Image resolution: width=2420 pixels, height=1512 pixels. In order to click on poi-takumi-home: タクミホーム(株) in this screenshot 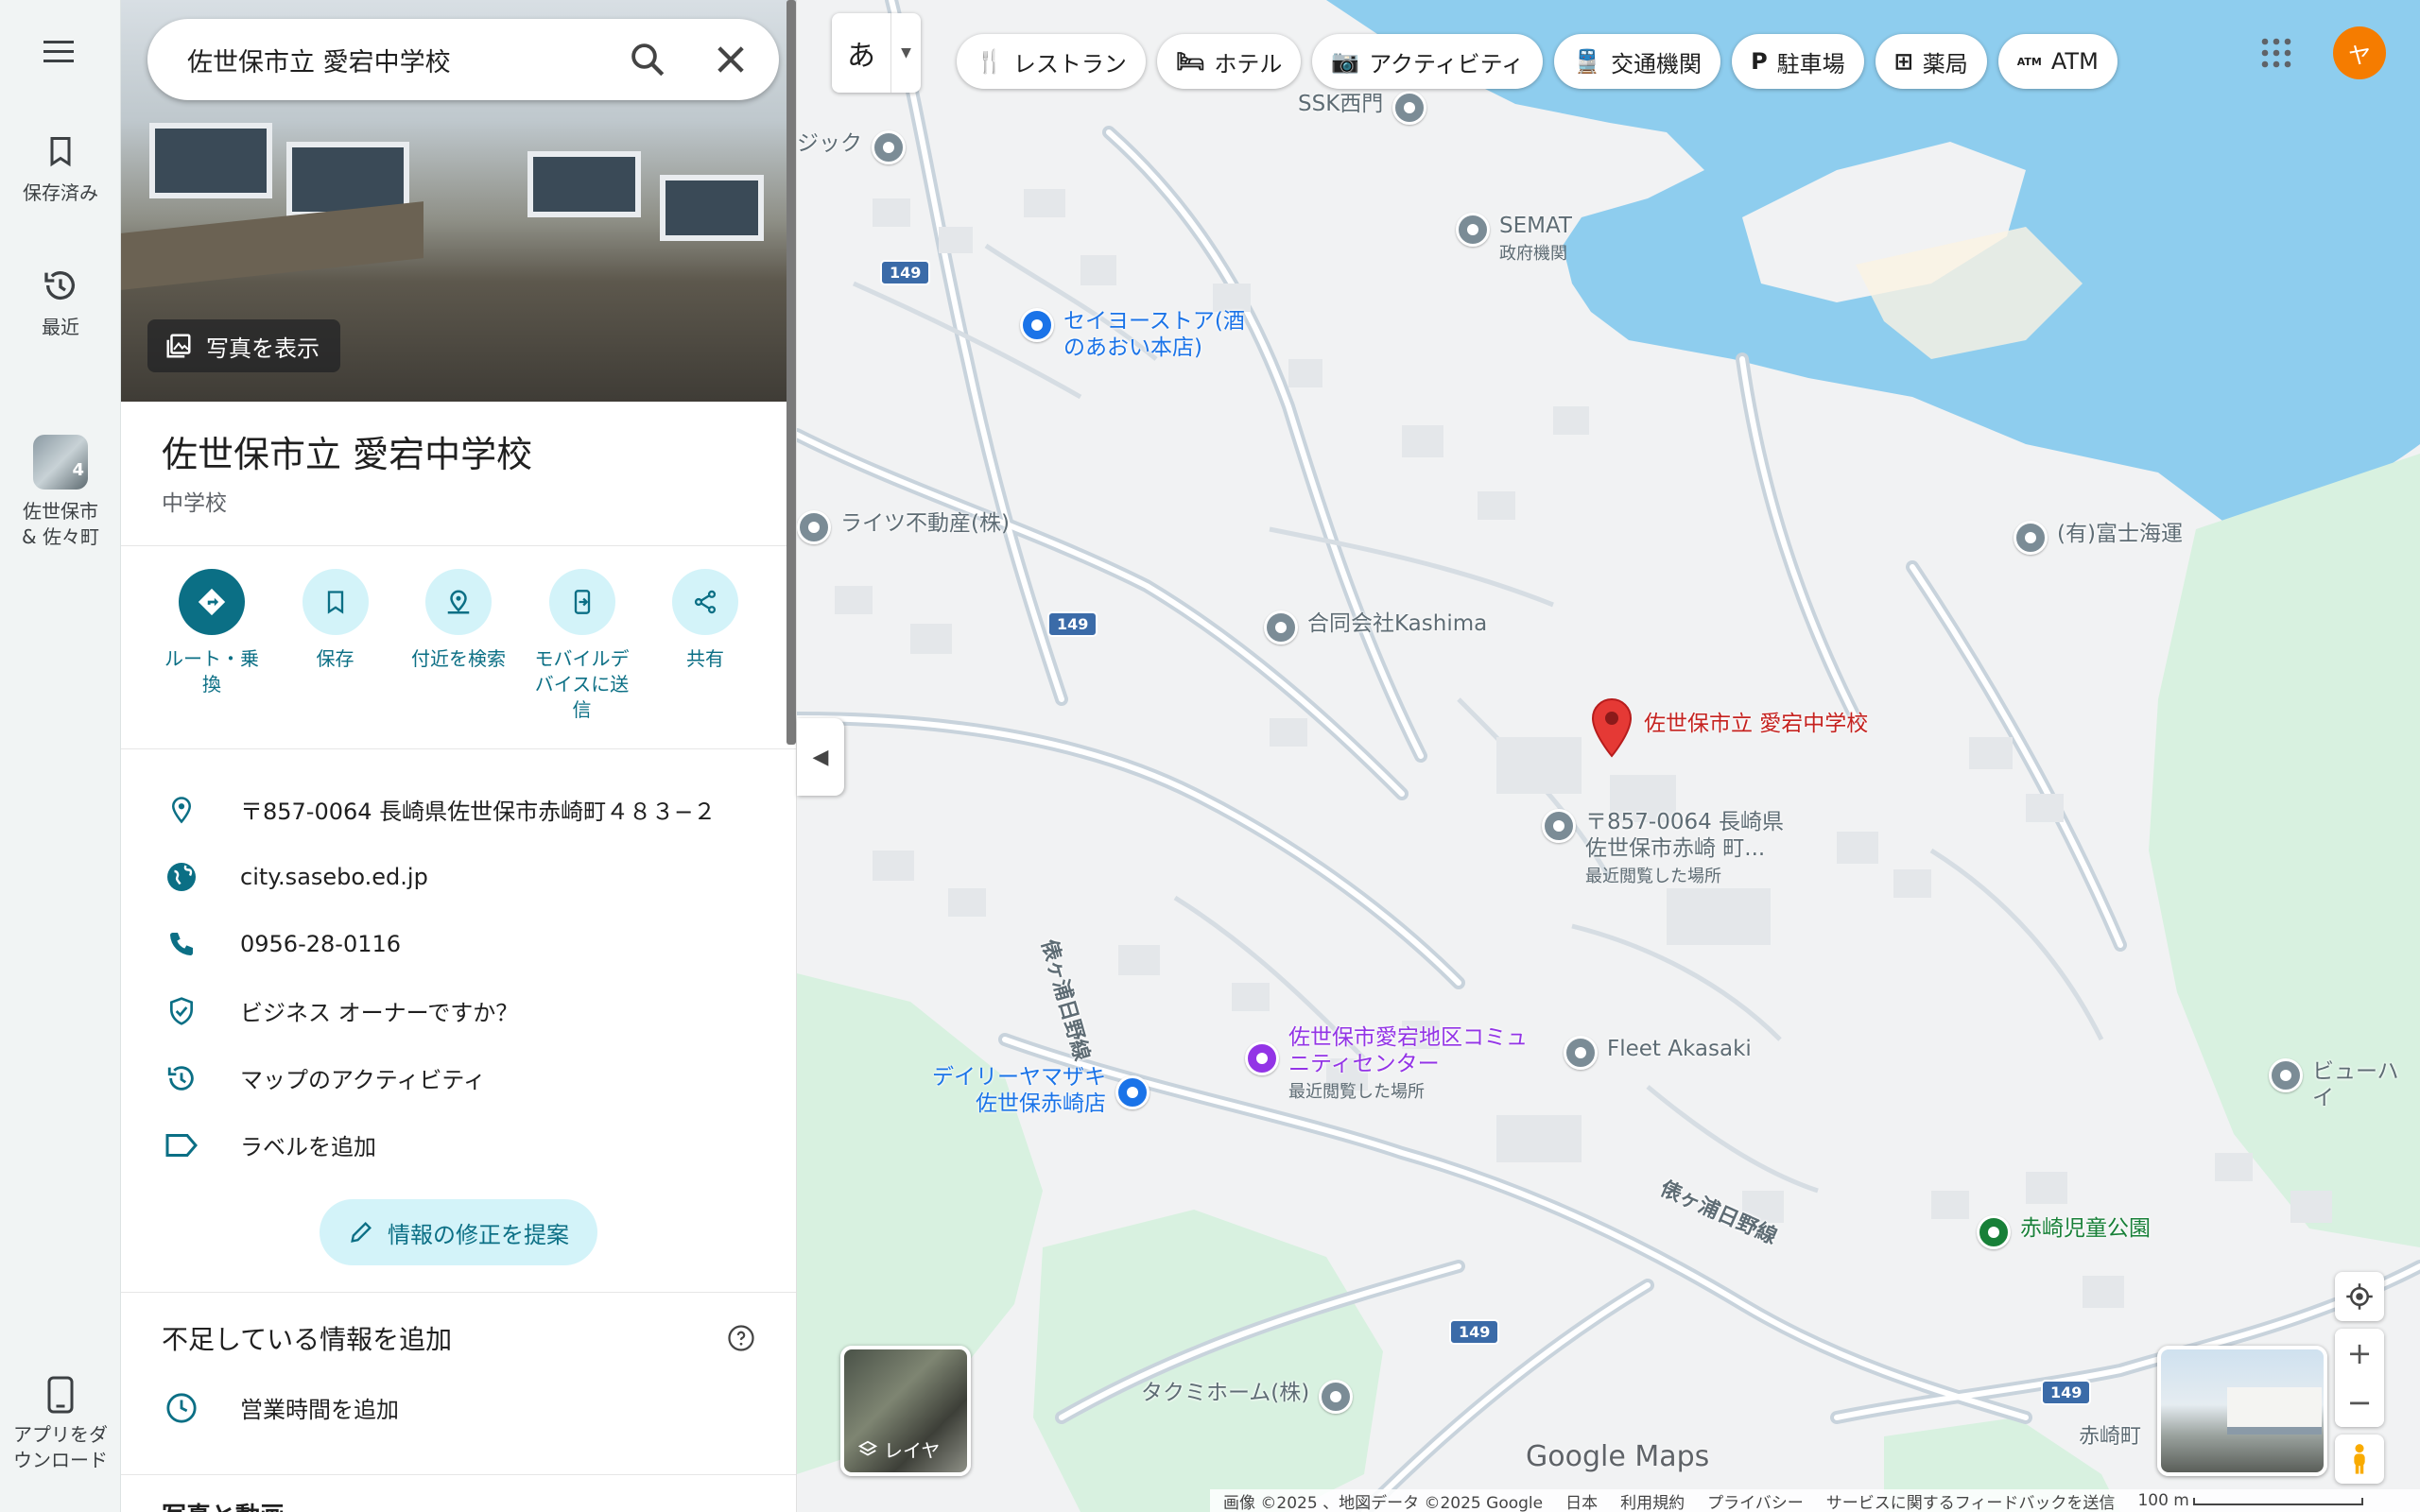, I will do `click(1247, 1397)`.